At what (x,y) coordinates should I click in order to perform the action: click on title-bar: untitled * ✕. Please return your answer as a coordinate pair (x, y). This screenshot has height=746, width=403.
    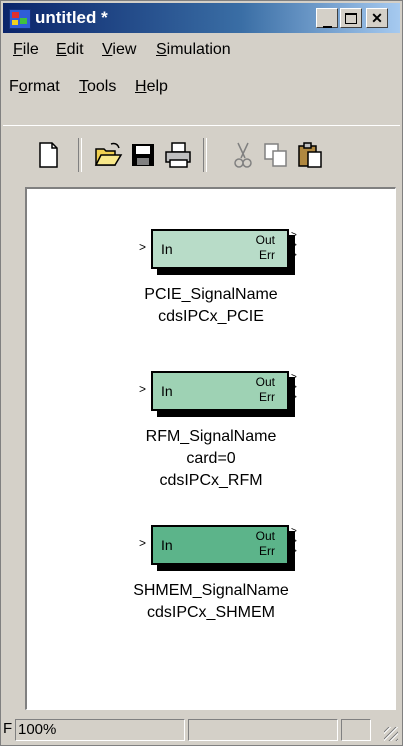
    Looking at the image, I should click on (201, 18).